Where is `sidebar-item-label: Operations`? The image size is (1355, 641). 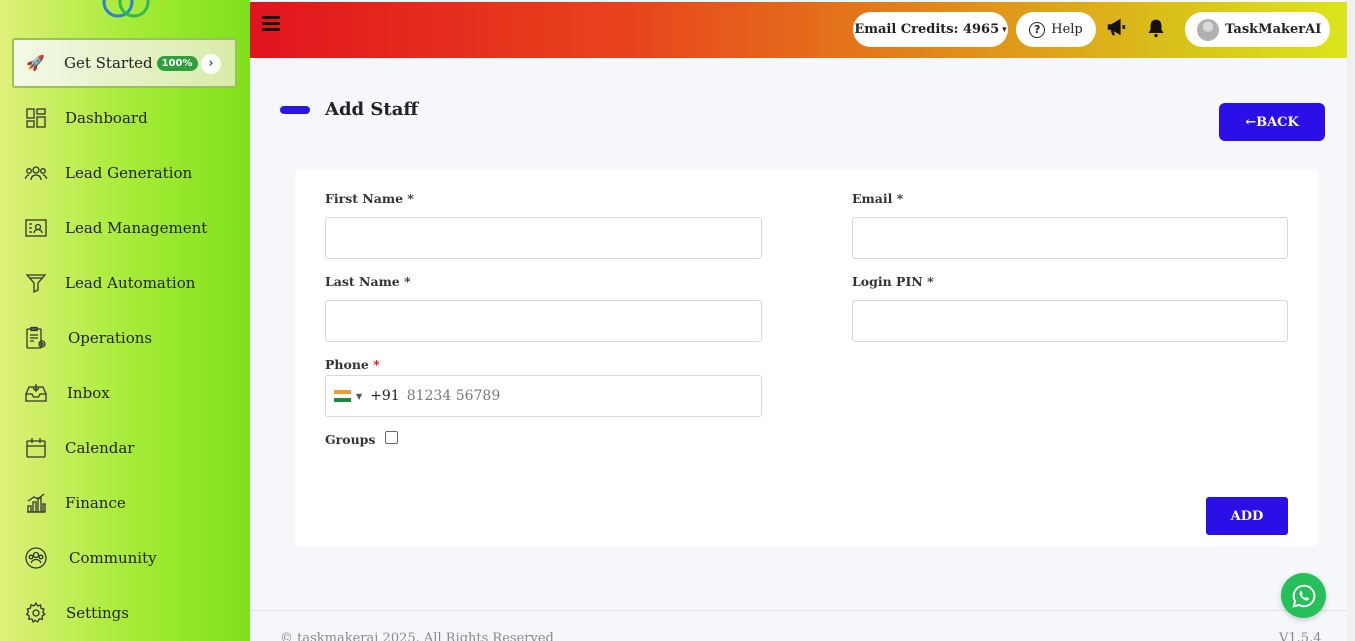 sidebar-item-label: Operations is located at coordinates (110, 338).